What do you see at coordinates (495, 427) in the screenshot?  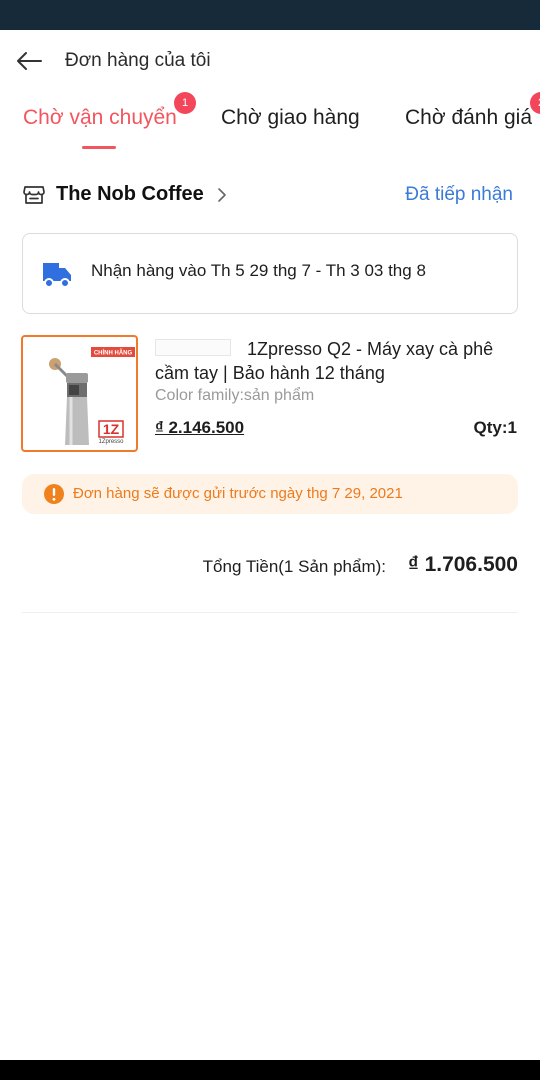 I see `product-quantity: Qty:1` at bounding box center [495, 427].